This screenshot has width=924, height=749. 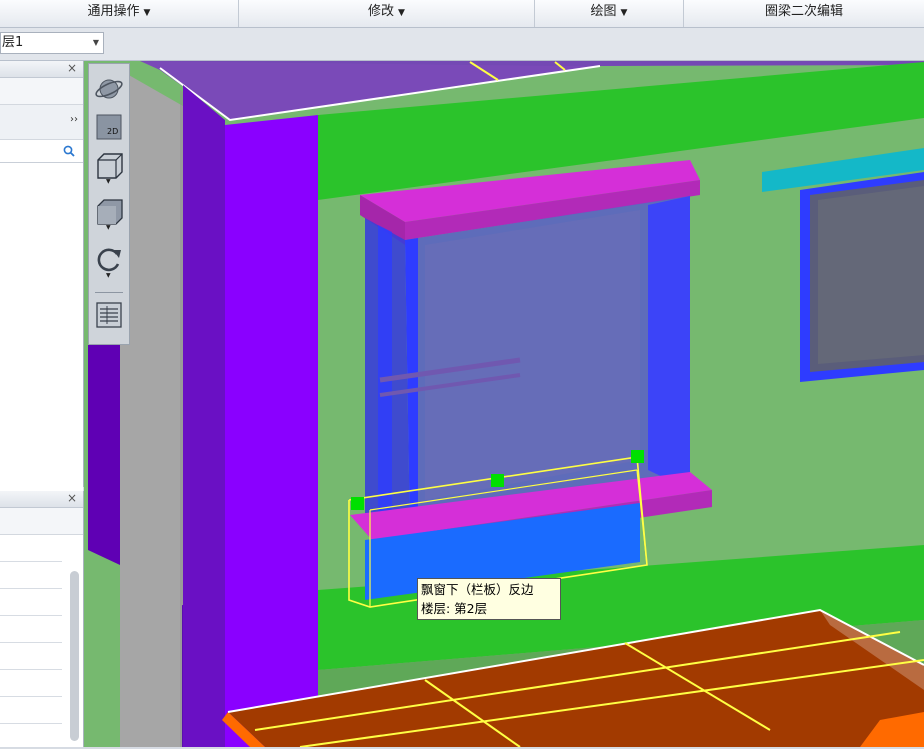 I want to click on solid-box-icon, so click(x=110, y=212).